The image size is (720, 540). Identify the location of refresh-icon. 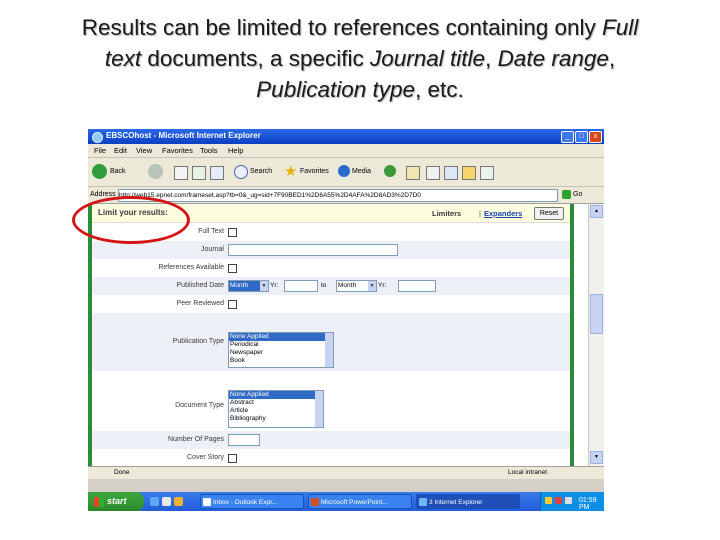
(199, 173).